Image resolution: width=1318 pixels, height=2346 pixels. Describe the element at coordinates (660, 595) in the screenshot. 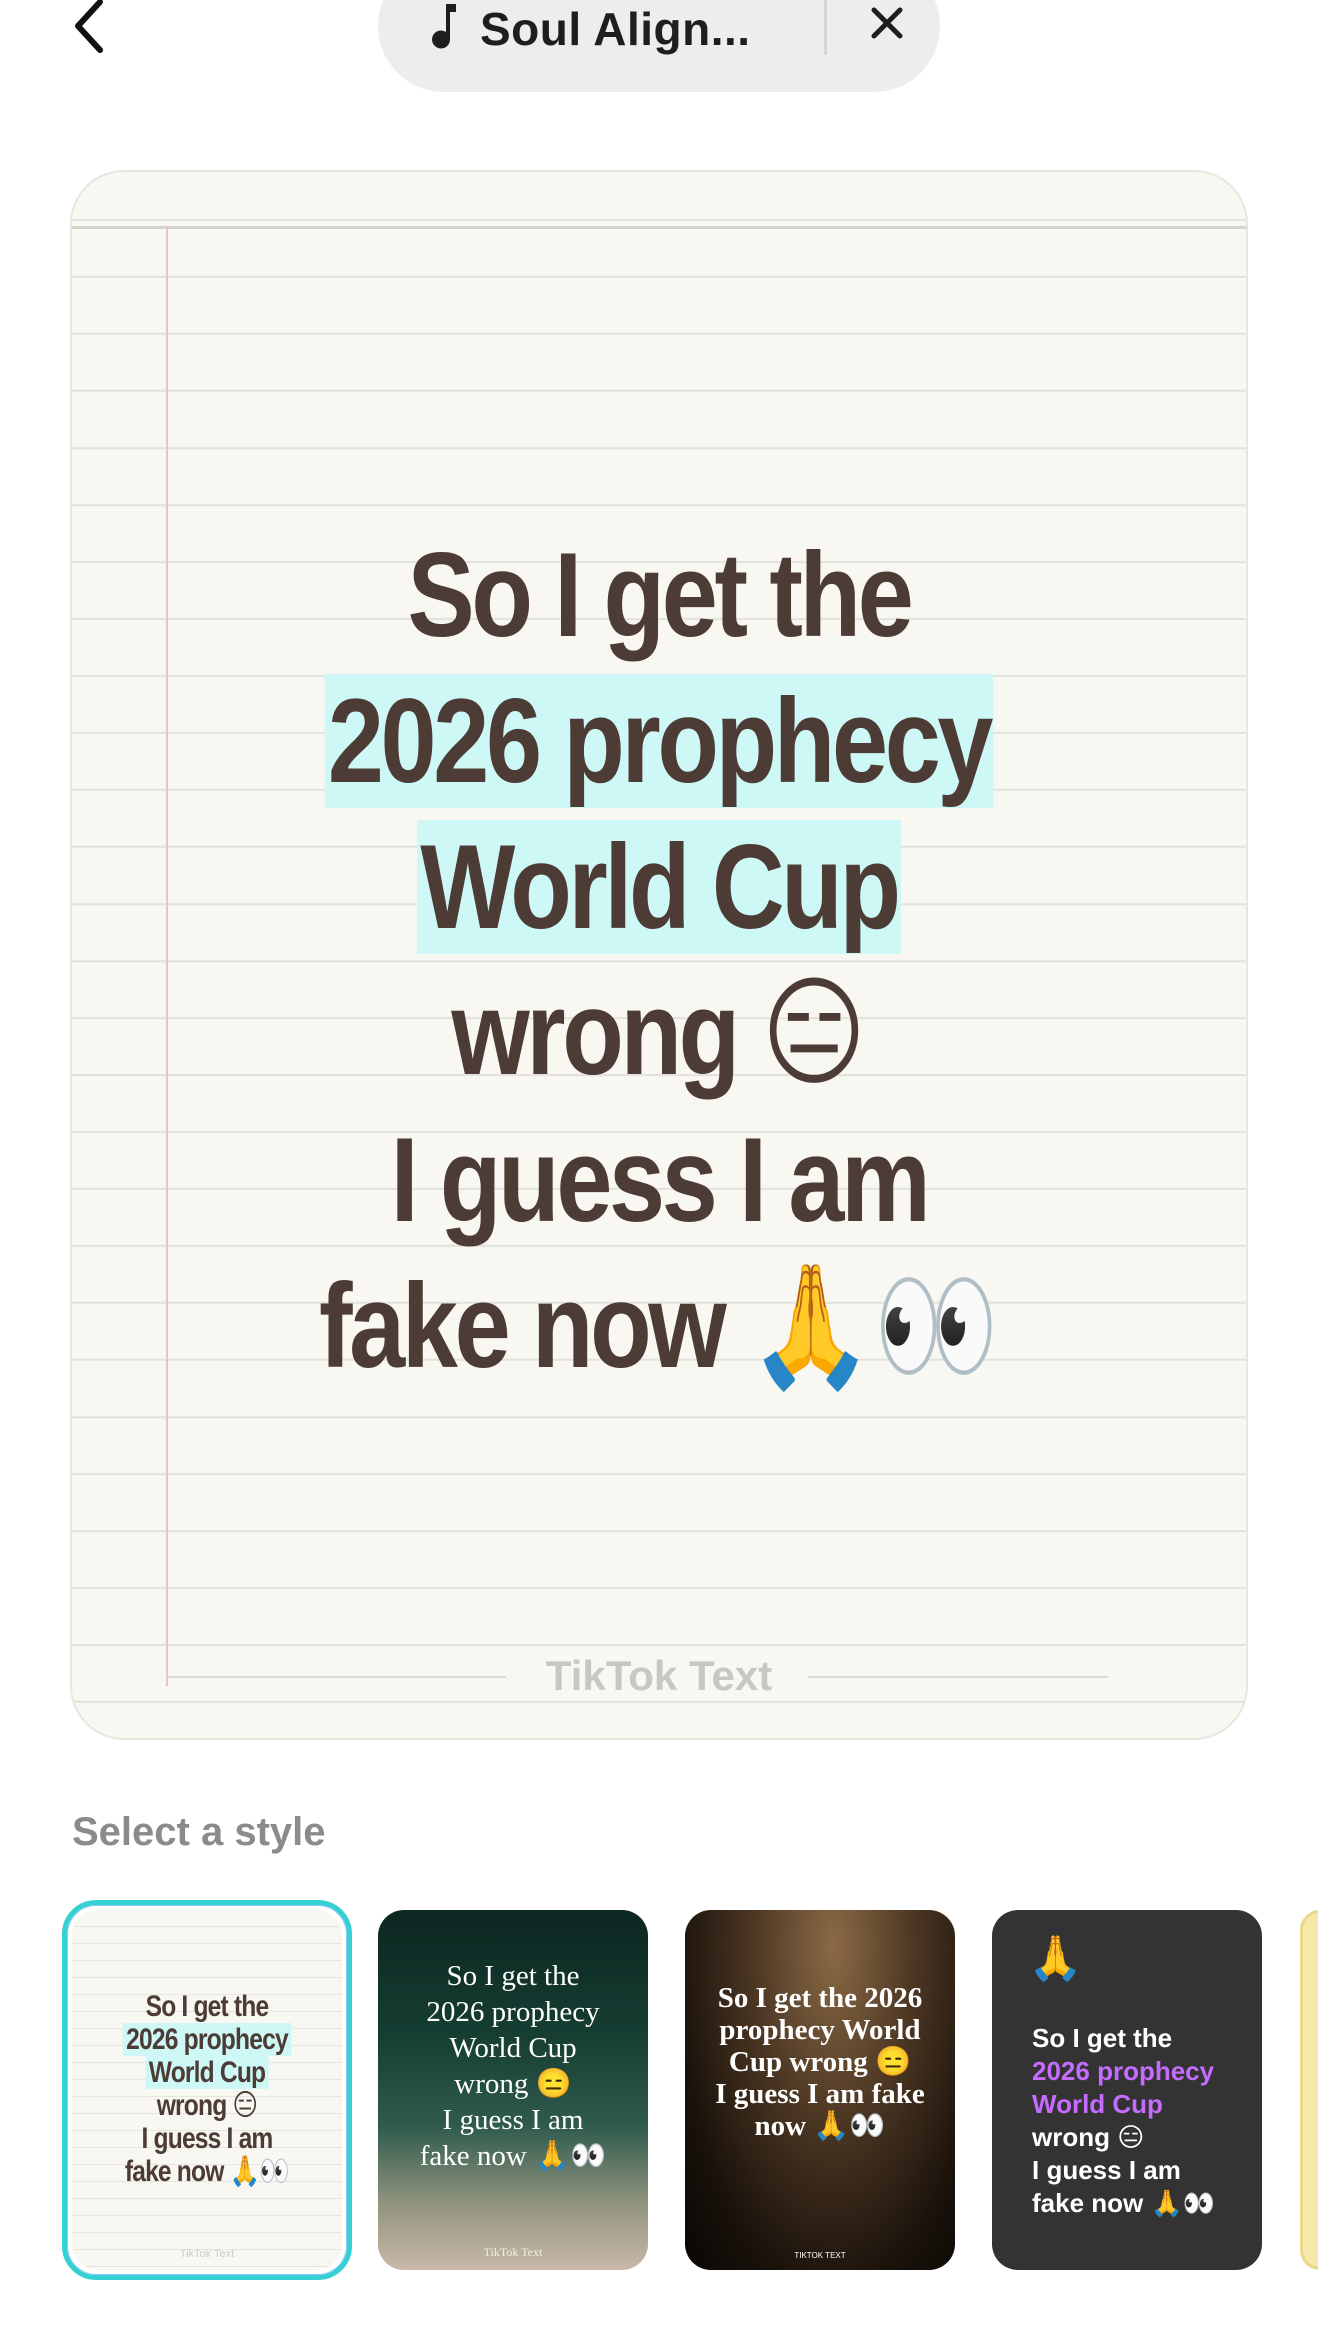

I see `preview-line: So I get the` at that location.